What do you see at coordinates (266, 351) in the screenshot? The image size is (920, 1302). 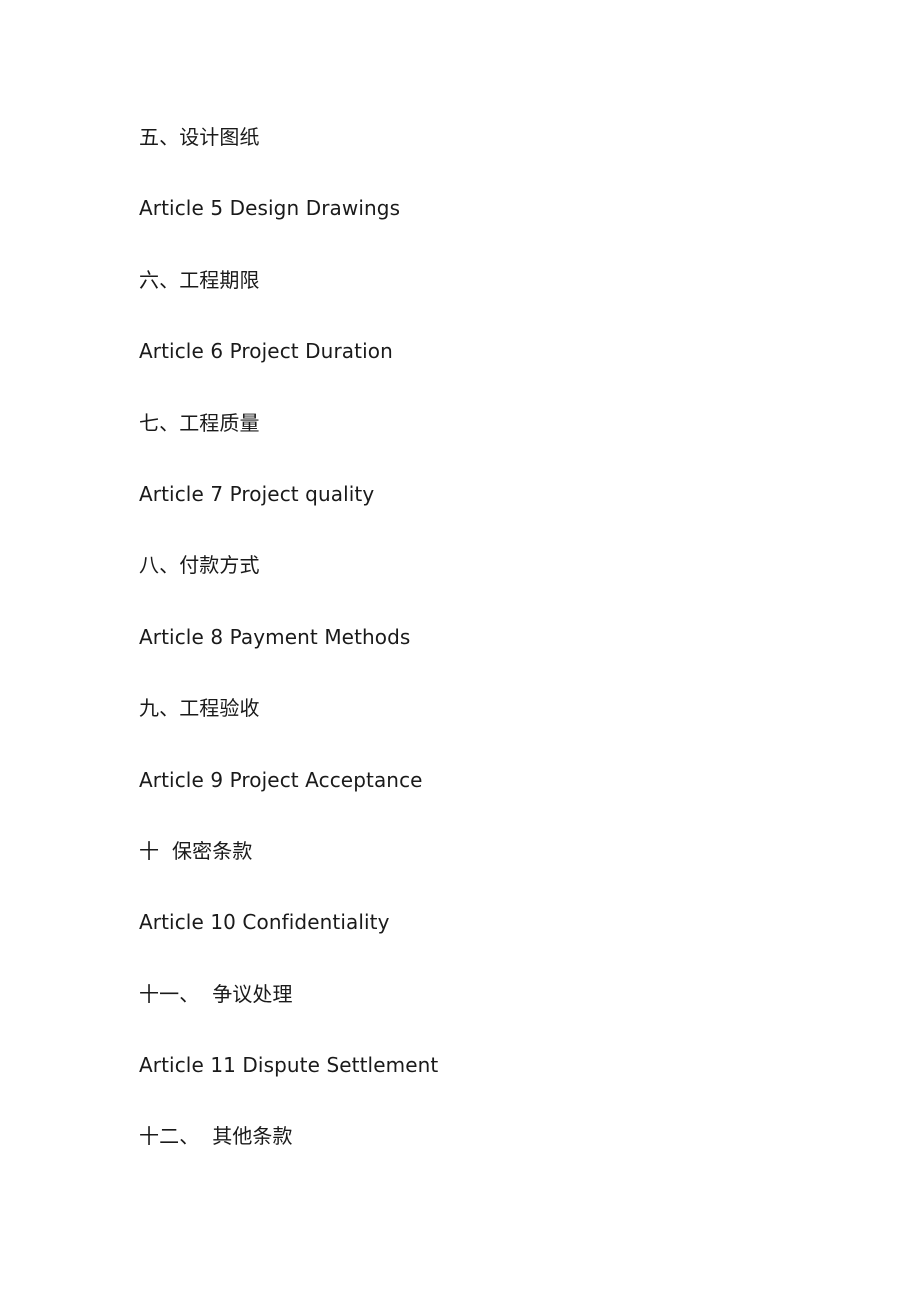 I see `heading-en-article-6: Article 6 Project Duration` at bounding box center [266, 351].